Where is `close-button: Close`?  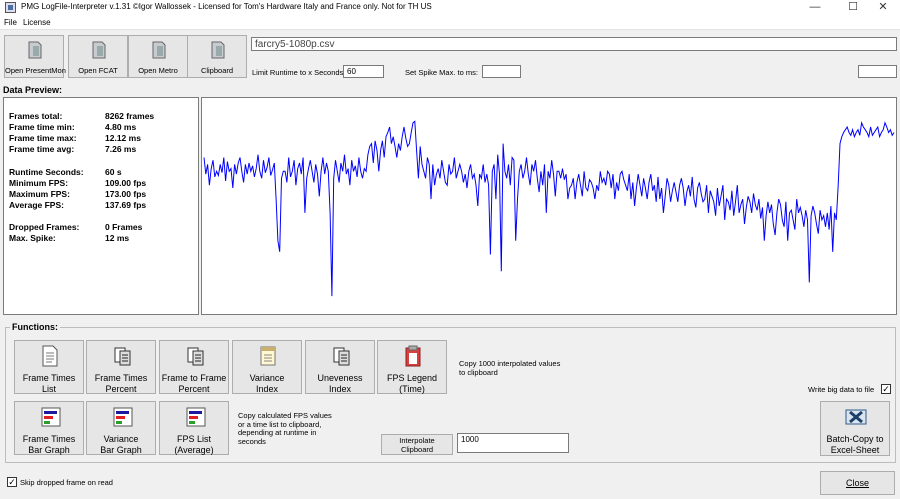 close-button: Close is located at coordinates (857, 483).